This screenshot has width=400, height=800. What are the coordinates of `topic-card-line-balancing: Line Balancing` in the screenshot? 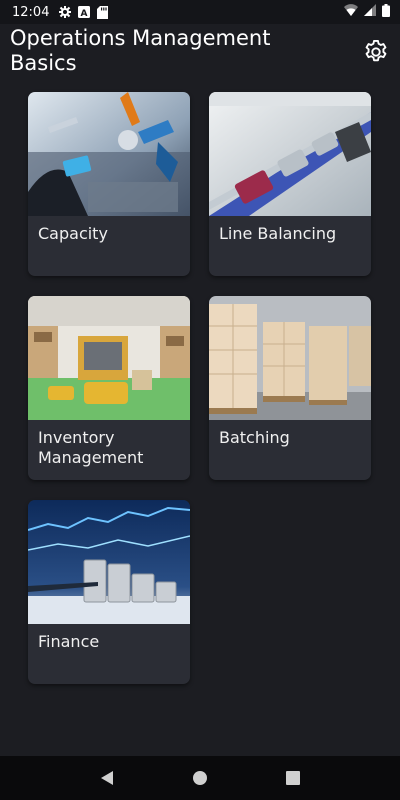 It's located at (290, 184).